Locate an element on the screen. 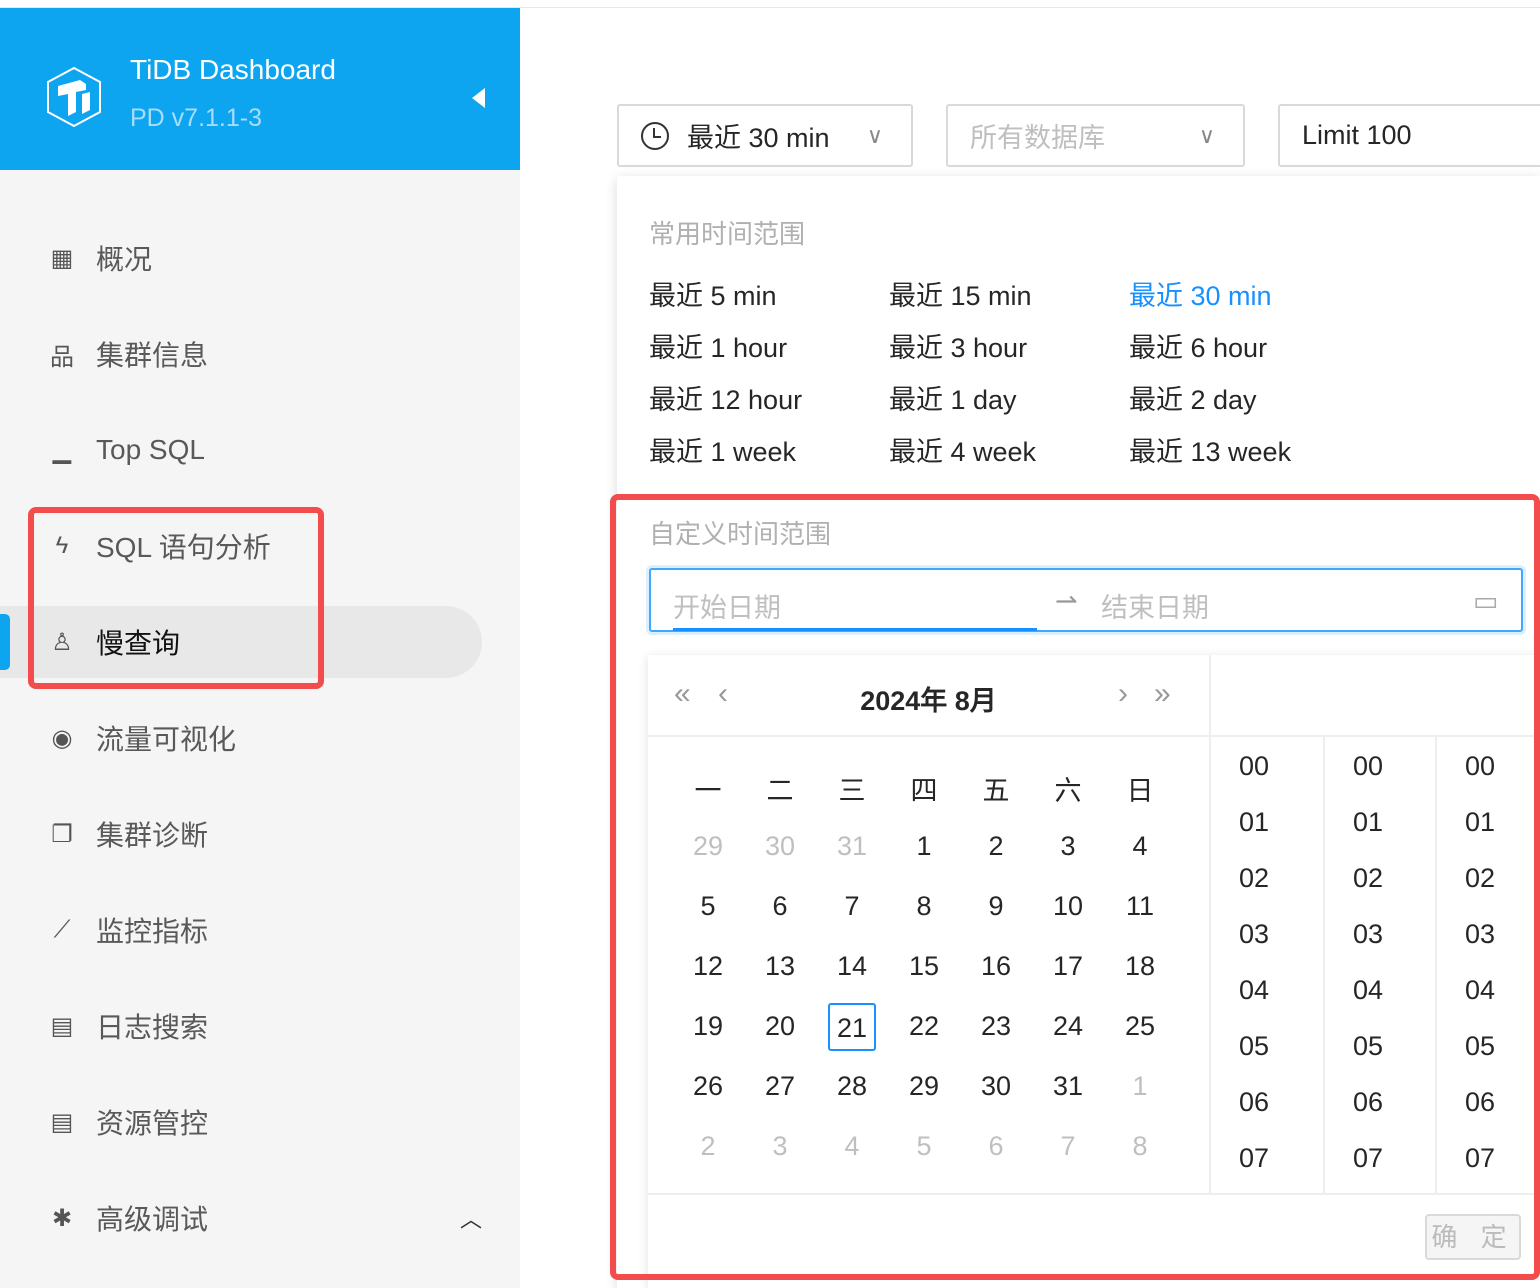  time-range-select: 最近 30 min ∨ is located at coordinates (765, 135).